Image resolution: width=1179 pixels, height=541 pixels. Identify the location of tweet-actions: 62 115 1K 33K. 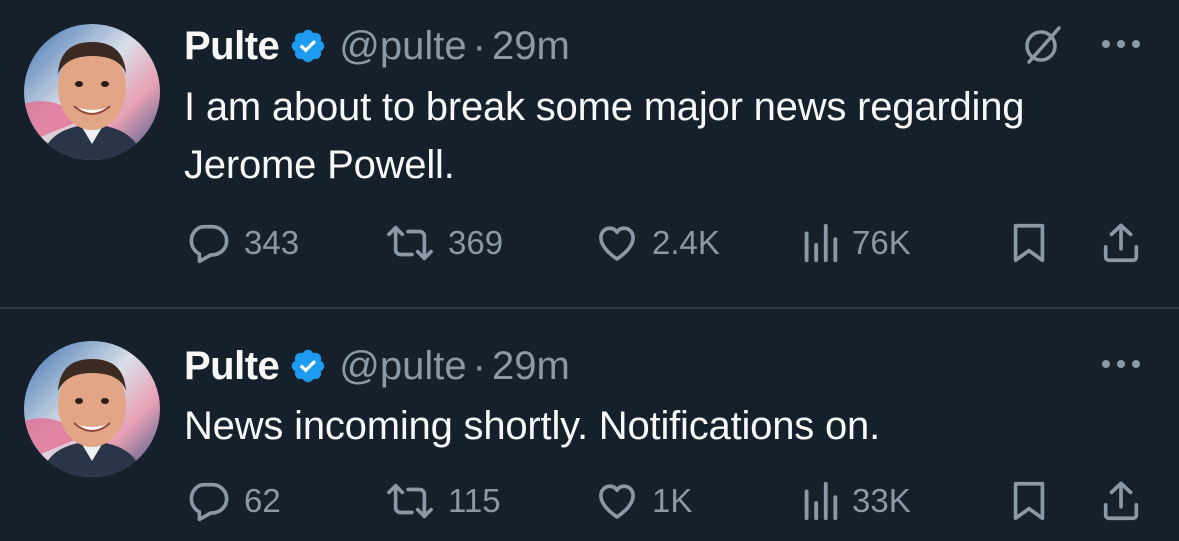
(666, 501).